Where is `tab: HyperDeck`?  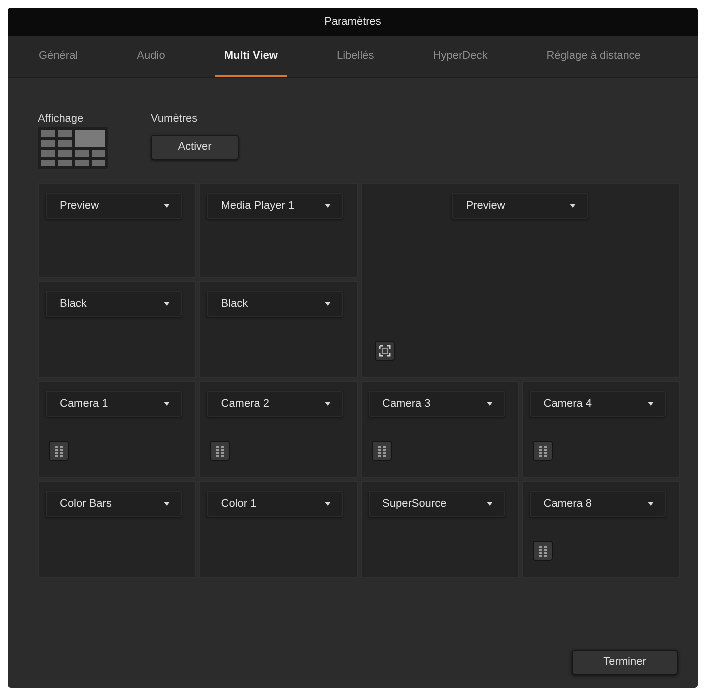 tab: HyperDeck is located at coordinates (460, 57).